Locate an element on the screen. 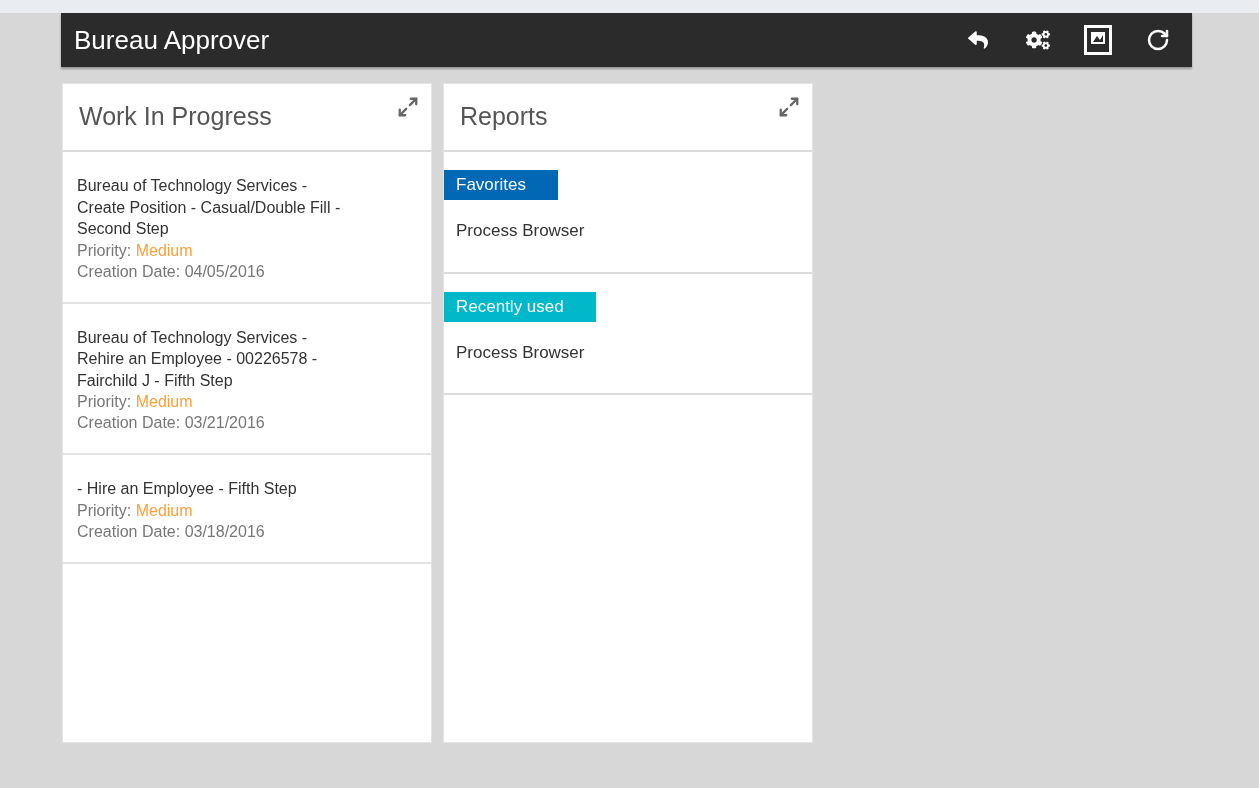 Image resolution: width=1259 pixels, height=788 pixels. task-title: - Hire an Employee - Fifth Step is located at coordinates (187, 489).